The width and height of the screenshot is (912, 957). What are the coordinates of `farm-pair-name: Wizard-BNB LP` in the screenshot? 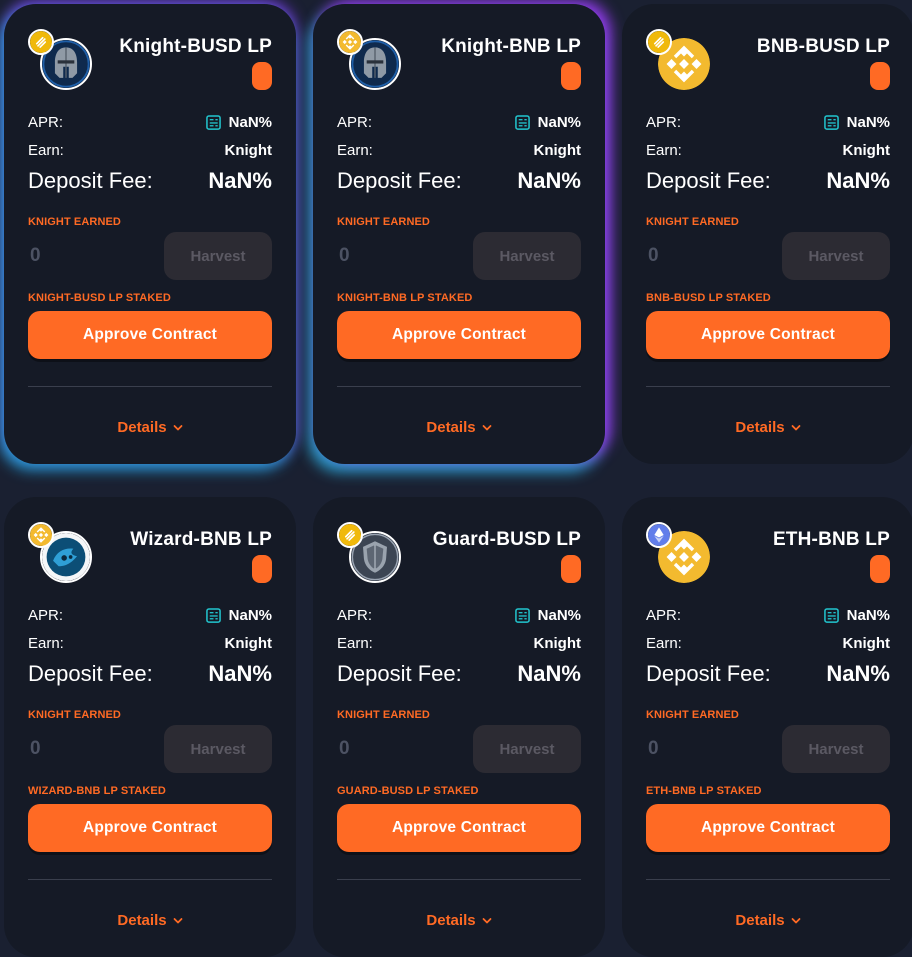 It's located at (201, 539).